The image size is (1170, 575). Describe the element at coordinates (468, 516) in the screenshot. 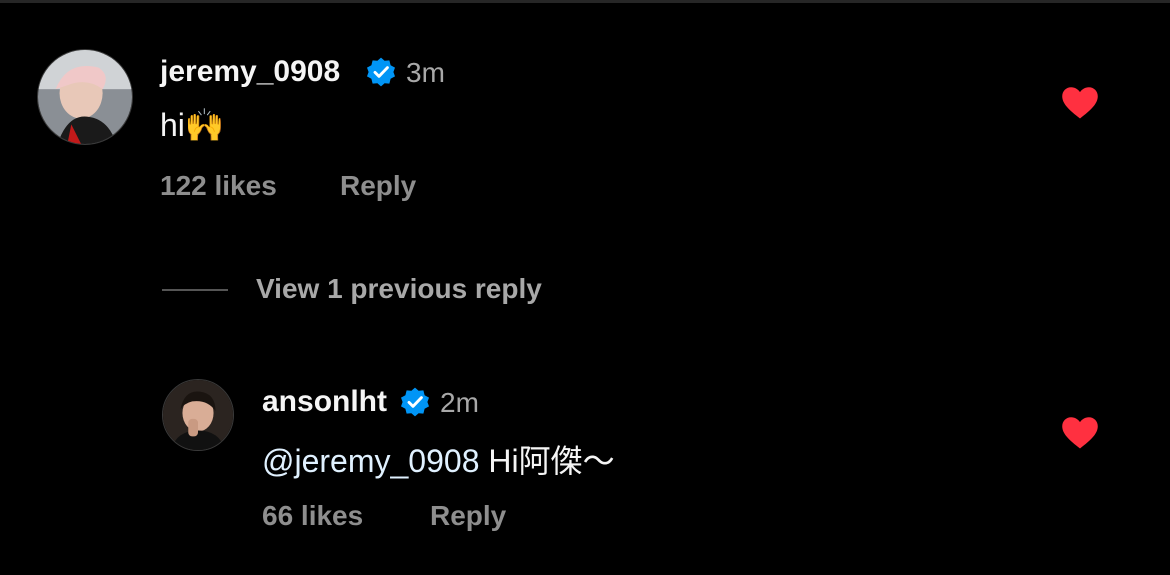

I see `reply-reply-button: Reply` at that location.